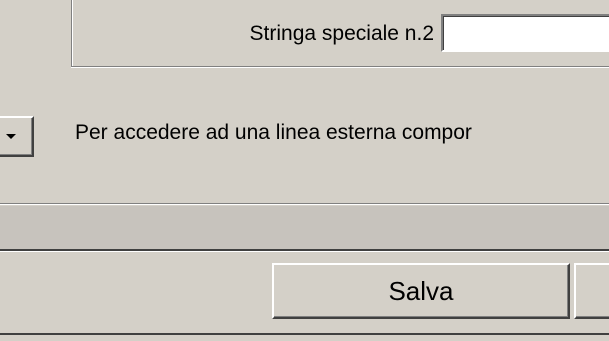 The image size is (609, 341). I want to click on footer-border, so click(304, 334).